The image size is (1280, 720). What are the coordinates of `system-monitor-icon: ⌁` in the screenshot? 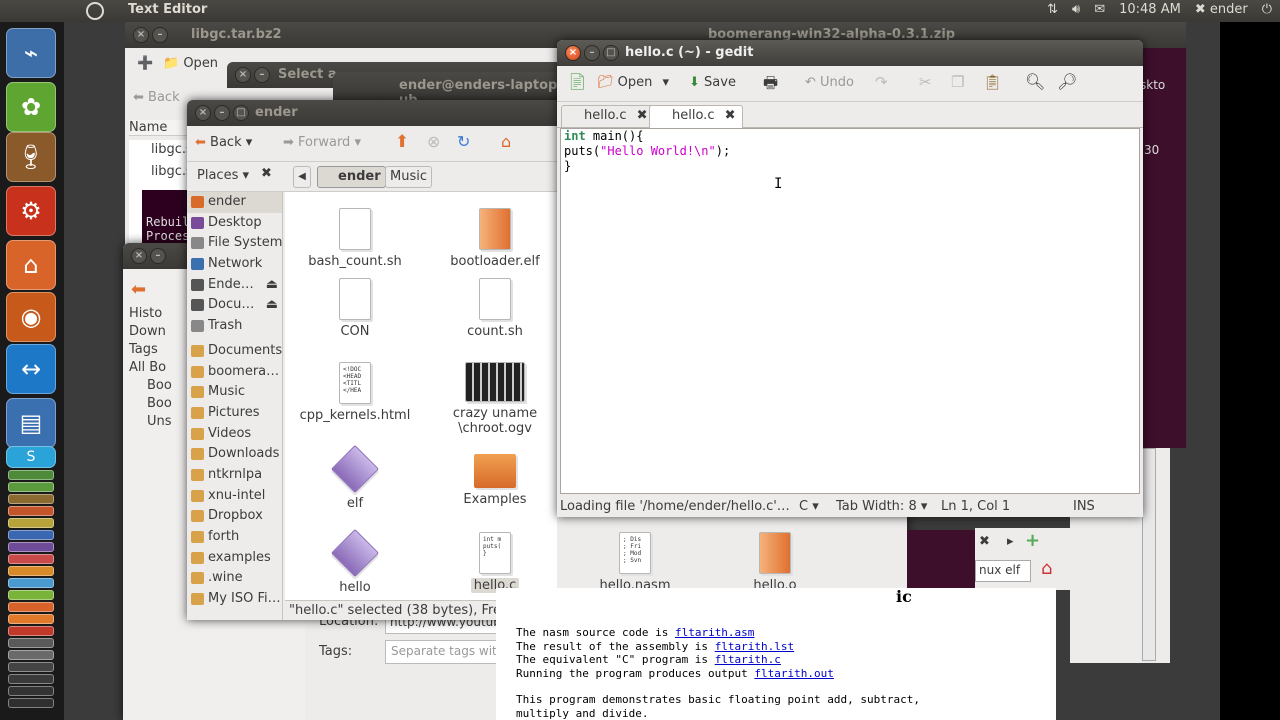 It's located at (31, 53).